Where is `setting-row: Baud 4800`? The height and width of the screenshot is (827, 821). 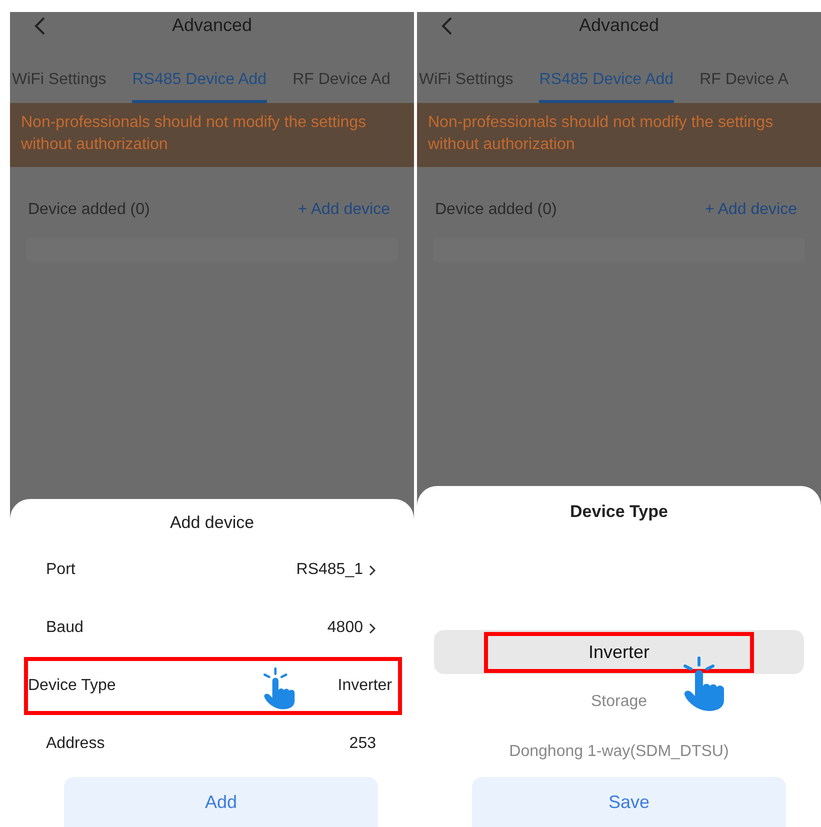
setting-row: Baud 4800 is located at coordinates (213, 628).